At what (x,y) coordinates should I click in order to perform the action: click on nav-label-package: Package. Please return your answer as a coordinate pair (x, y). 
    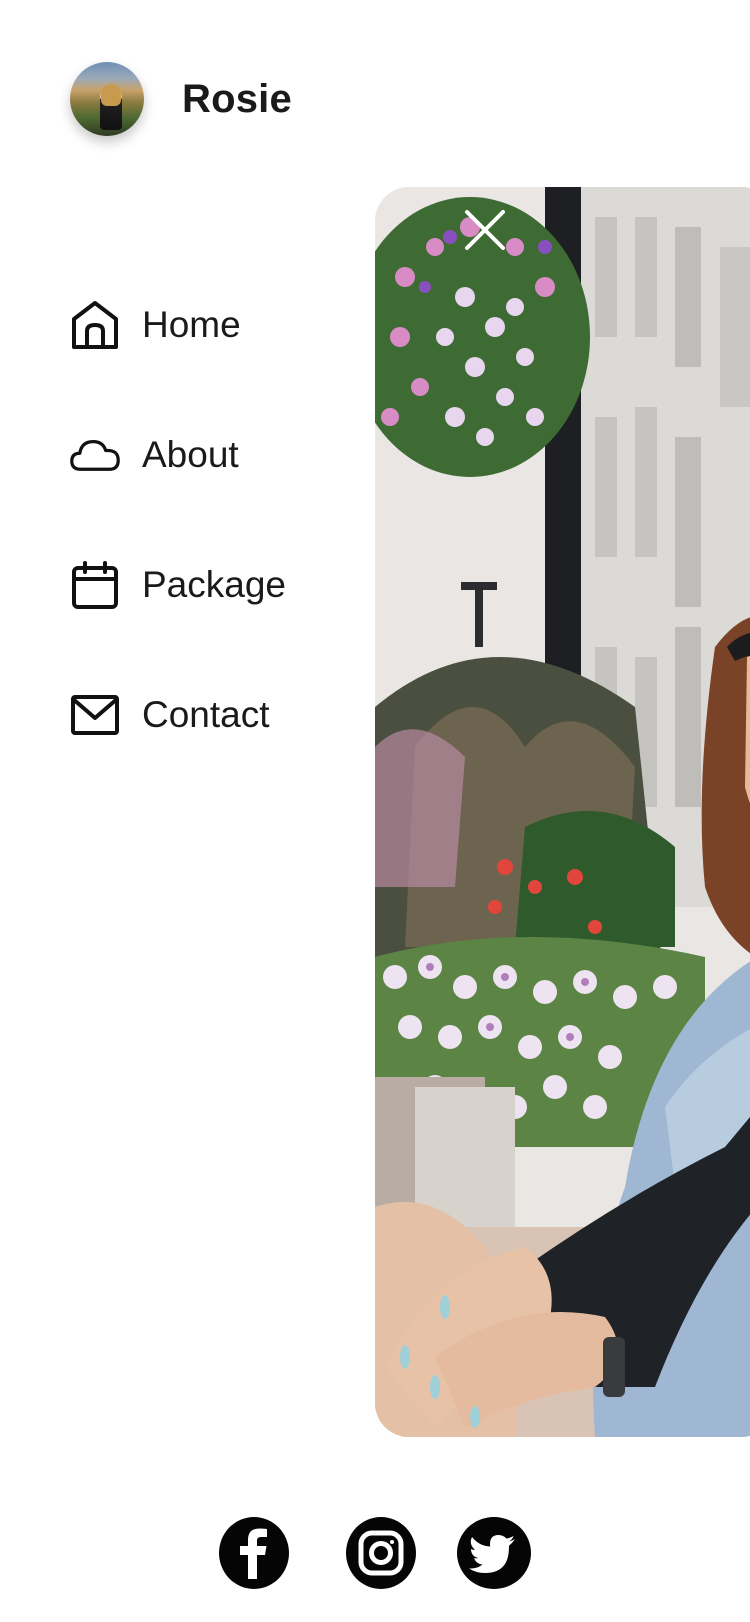
    Looking at the image, I should click on (214, 584).